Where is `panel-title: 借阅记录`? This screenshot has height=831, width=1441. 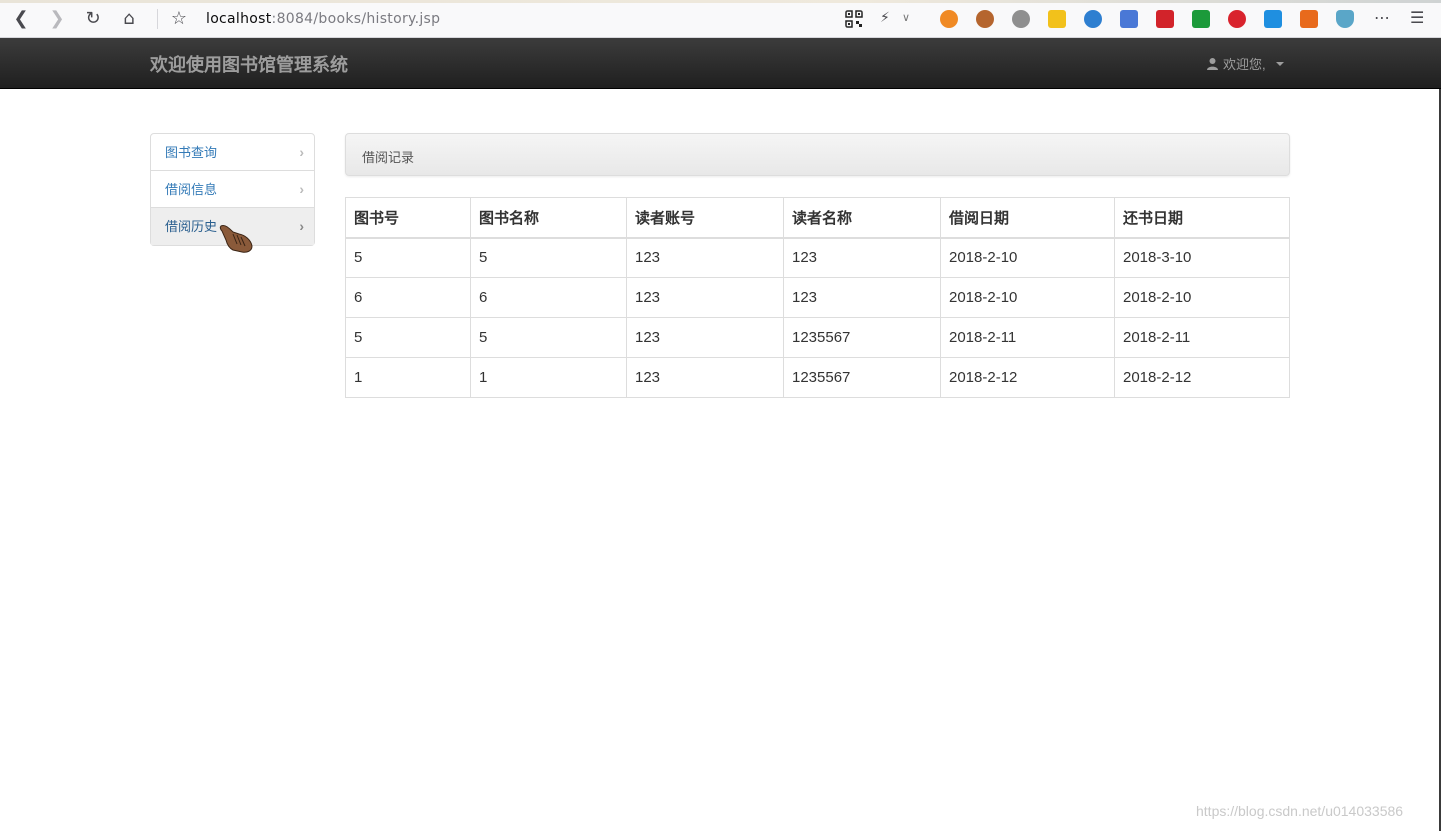 panel-title: 借阅记录 is located at coordinates (388, 157).